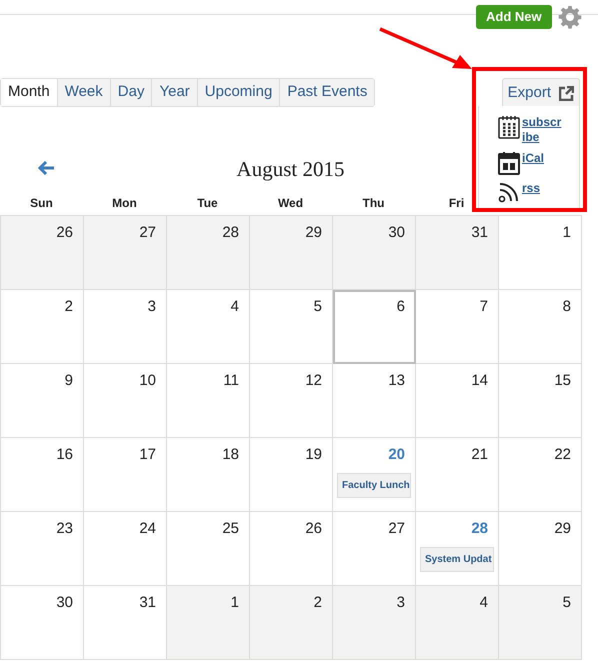  What do you see at coordinates (457, 327) in the screenshot?
I see `day-cell: 7` at bounding box center [457, 327].